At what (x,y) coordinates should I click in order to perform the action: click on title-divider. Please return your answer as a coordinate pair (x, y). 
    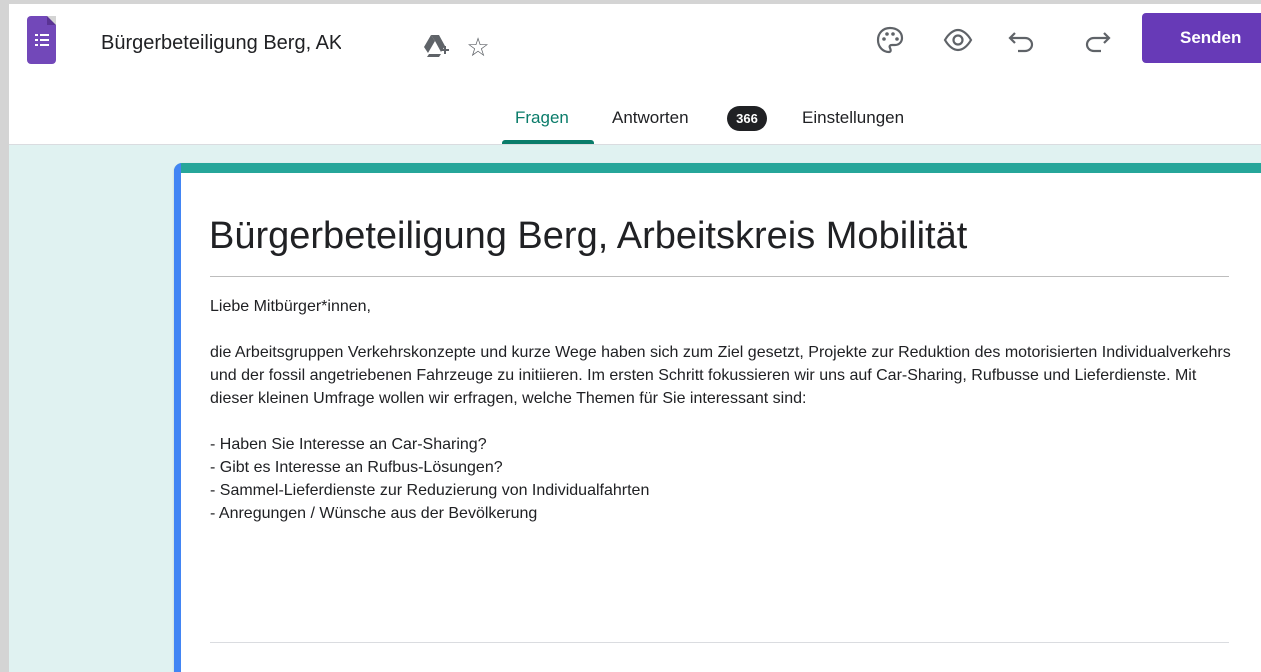
    Looking at the image, I should click on (719, 276).